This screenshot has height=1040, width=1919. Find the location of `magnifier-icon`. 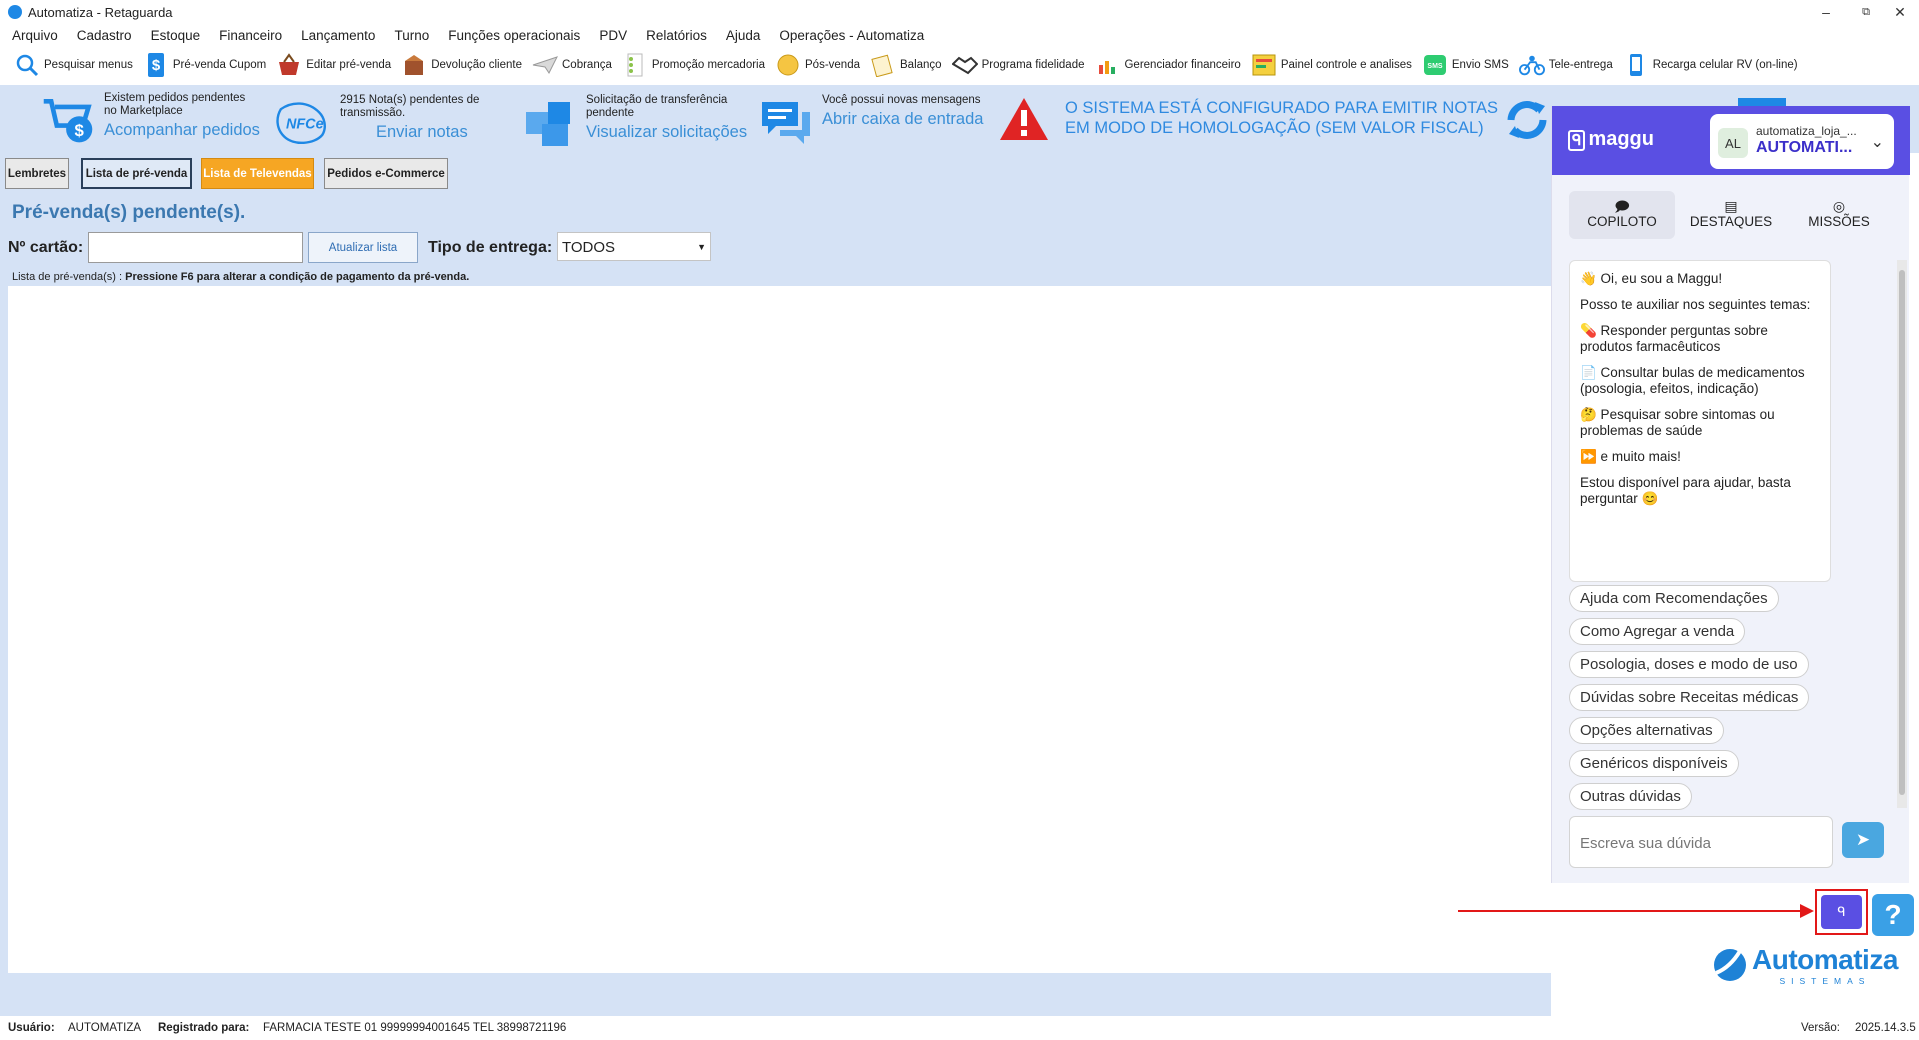

magnifier-icon is located at coordinates (27, 65).